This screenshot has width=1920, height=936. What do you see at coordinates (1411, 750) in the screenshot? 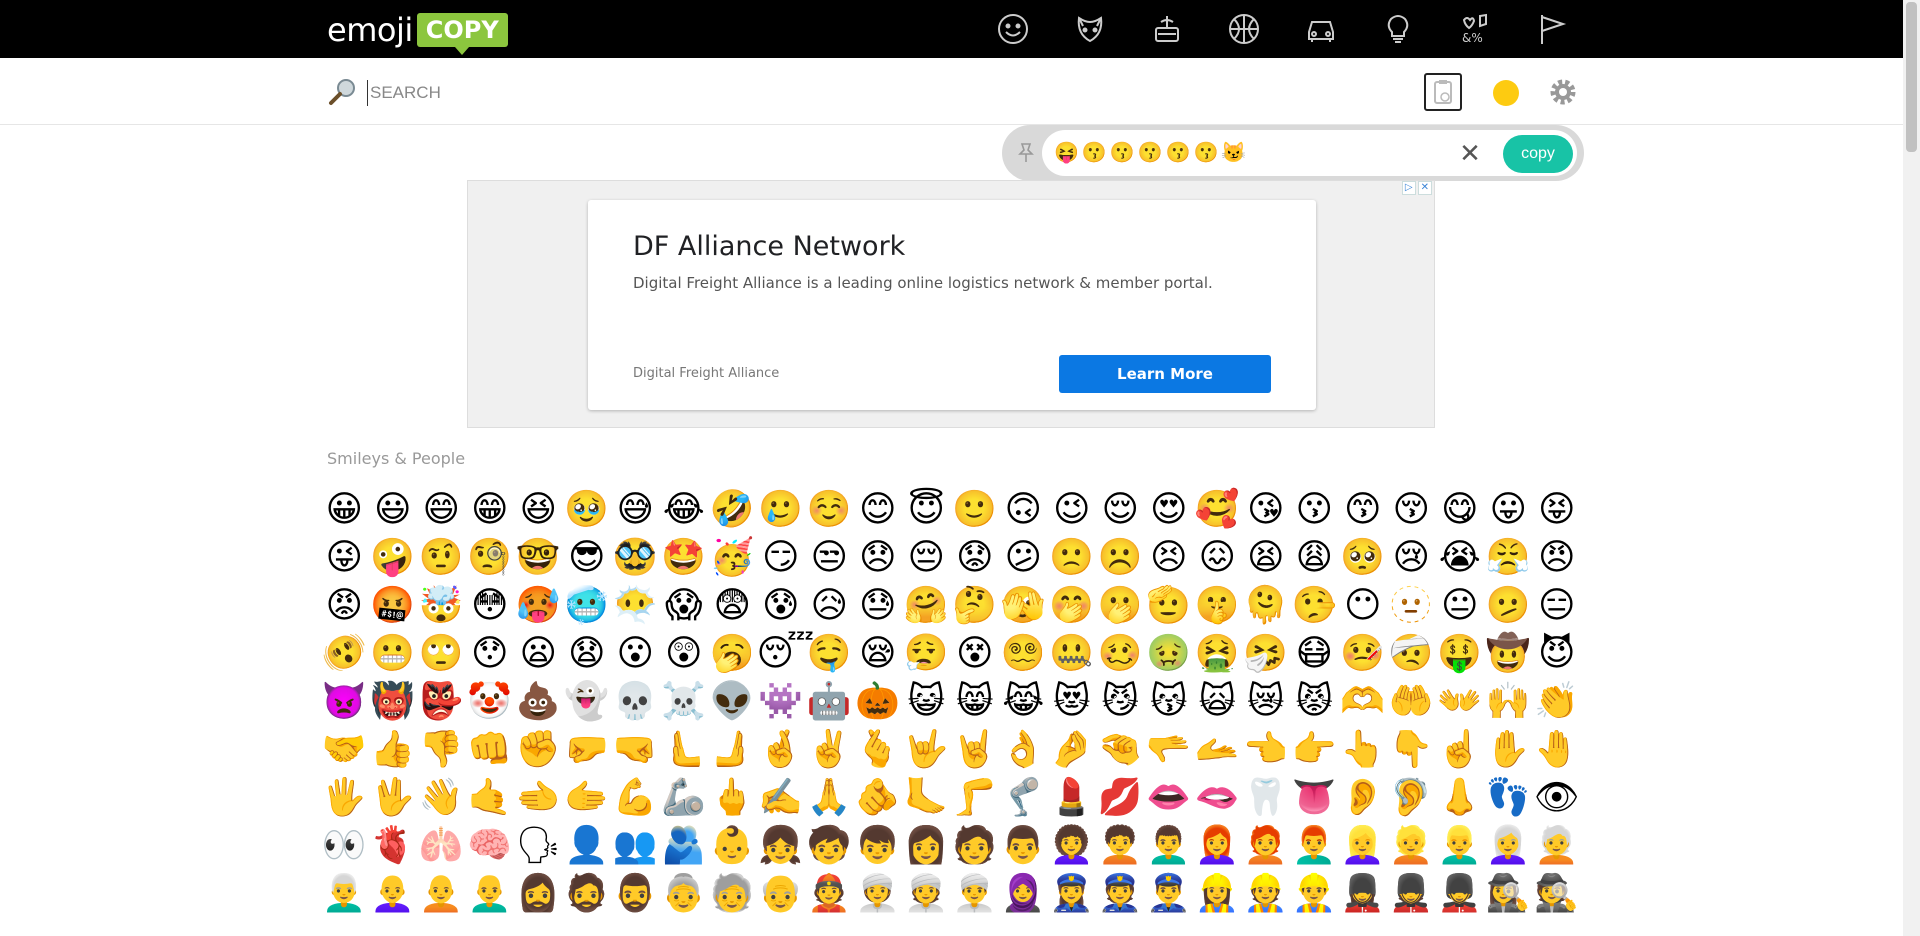
I see `emoji-item: 👇` at bounding box center [1411, 750].